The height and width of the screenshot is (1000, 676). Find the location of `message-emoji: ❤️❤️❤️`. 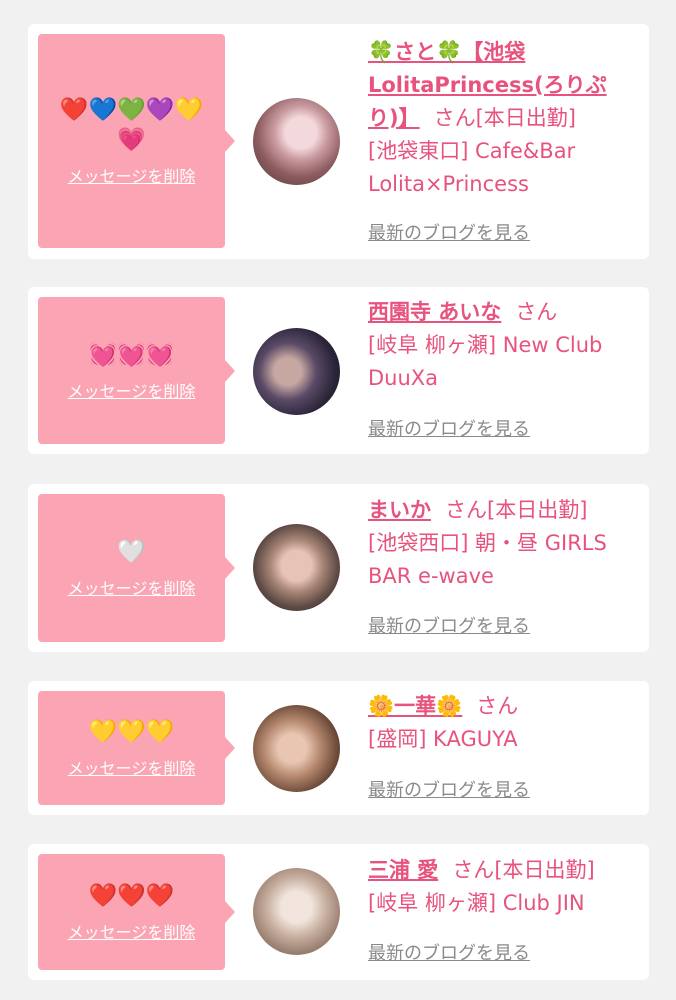

message-emoji: ❤️❤️❤️ is located at coordinates (131, 896).